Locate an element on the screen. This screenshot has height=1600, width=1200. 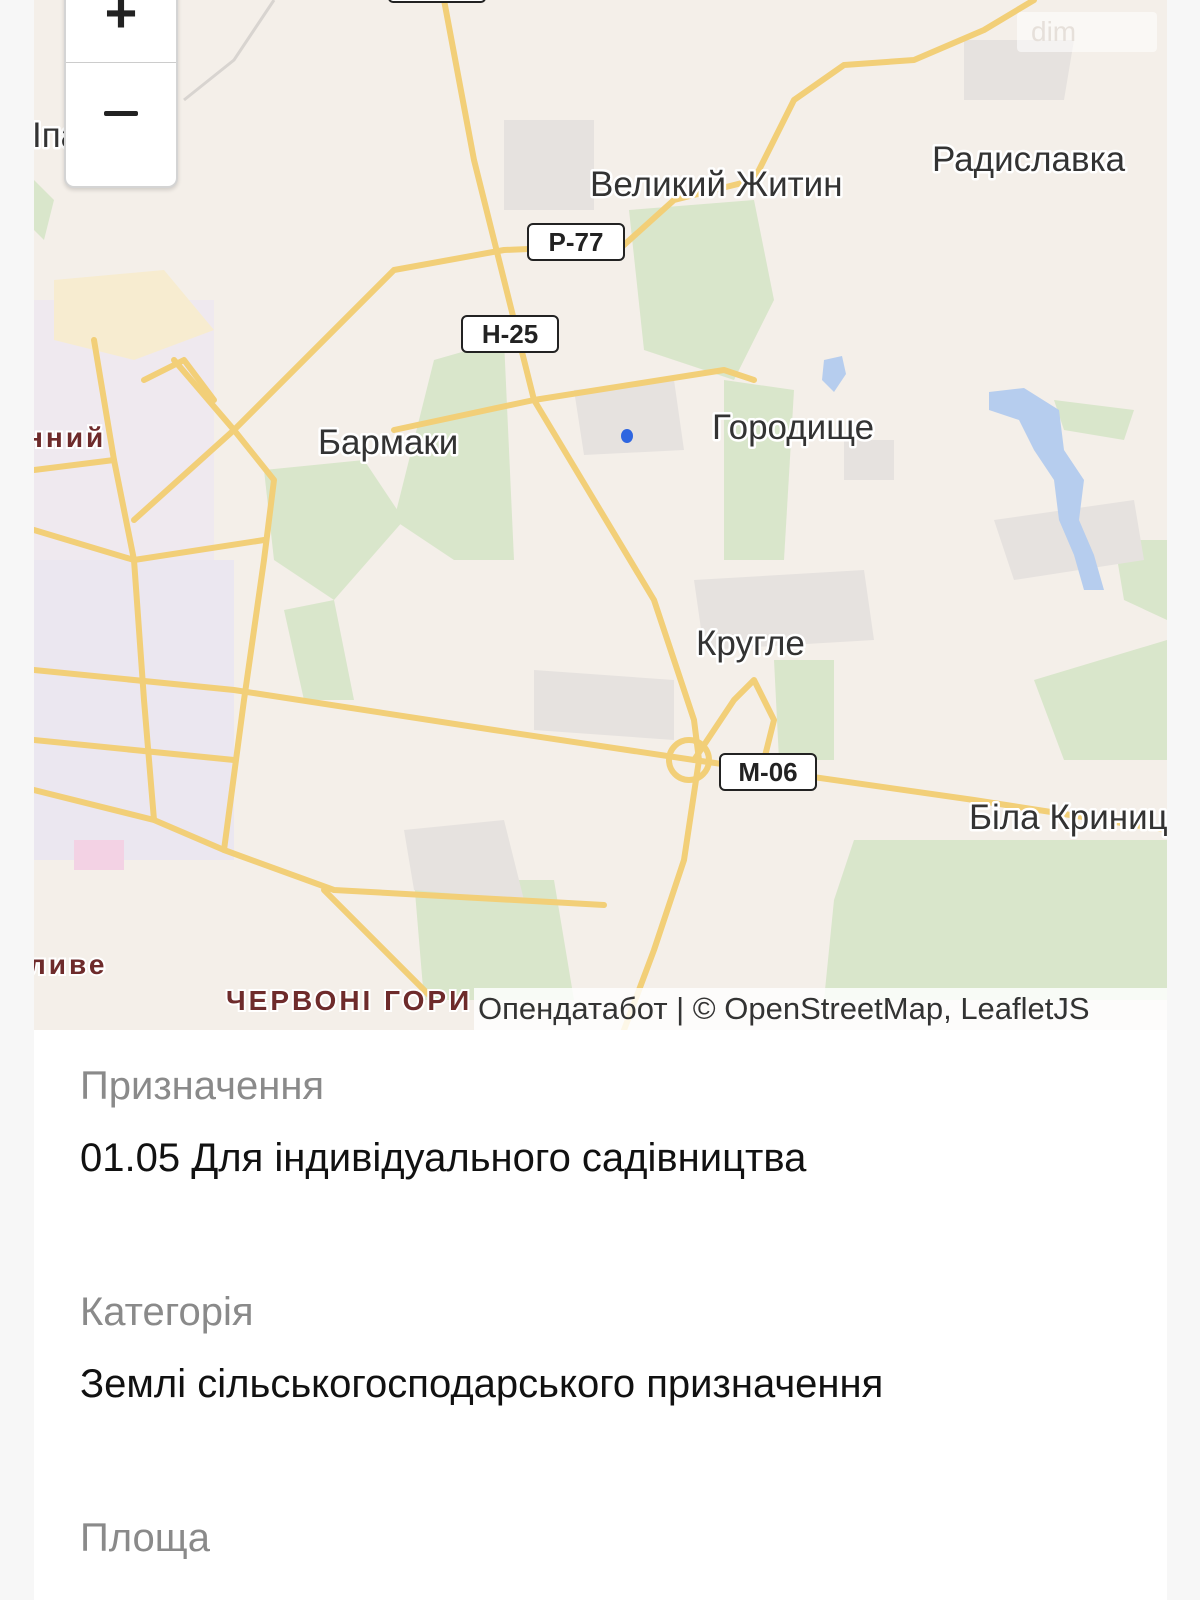
purpose-value: 01.05 Для індивідуального садівництва is located at coordinates (443, 1158).